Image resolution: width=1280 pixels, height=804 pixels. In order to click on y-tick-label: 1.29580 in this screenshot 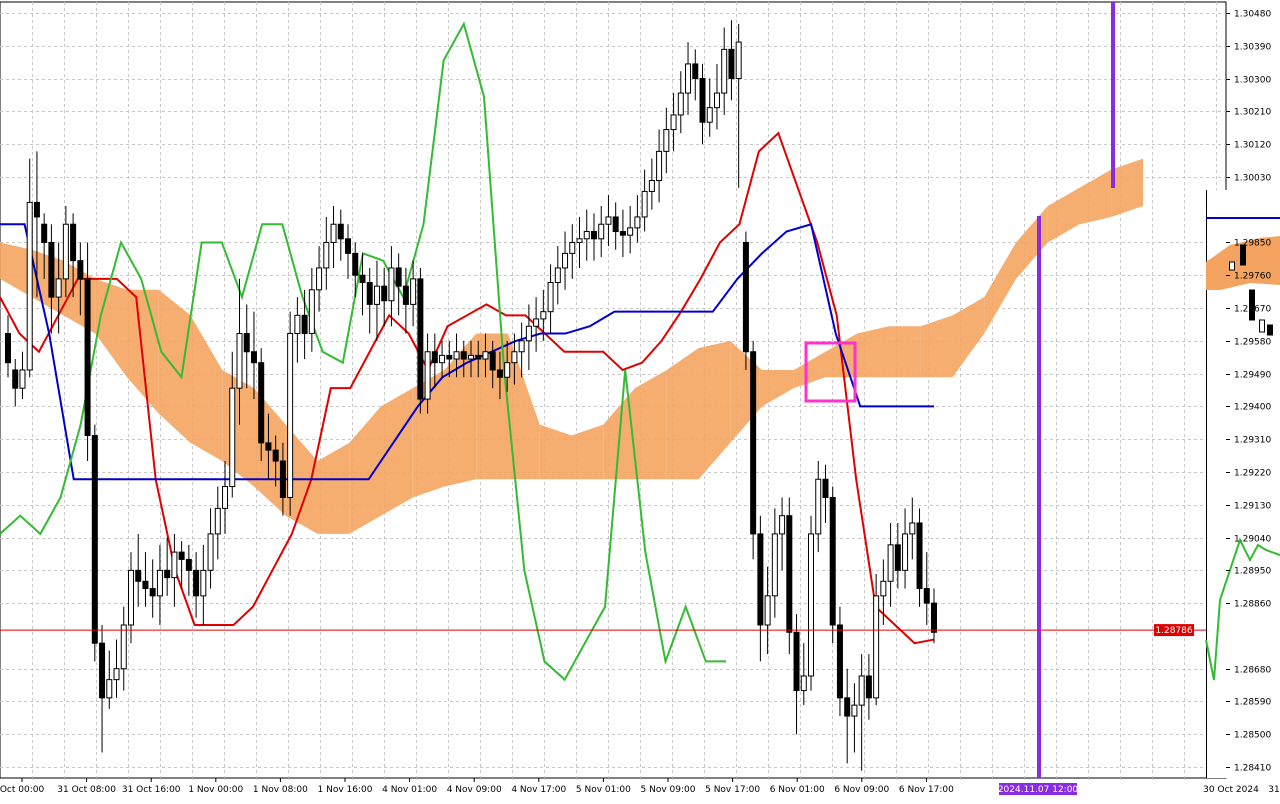, I will do `click(1252, 343)`.